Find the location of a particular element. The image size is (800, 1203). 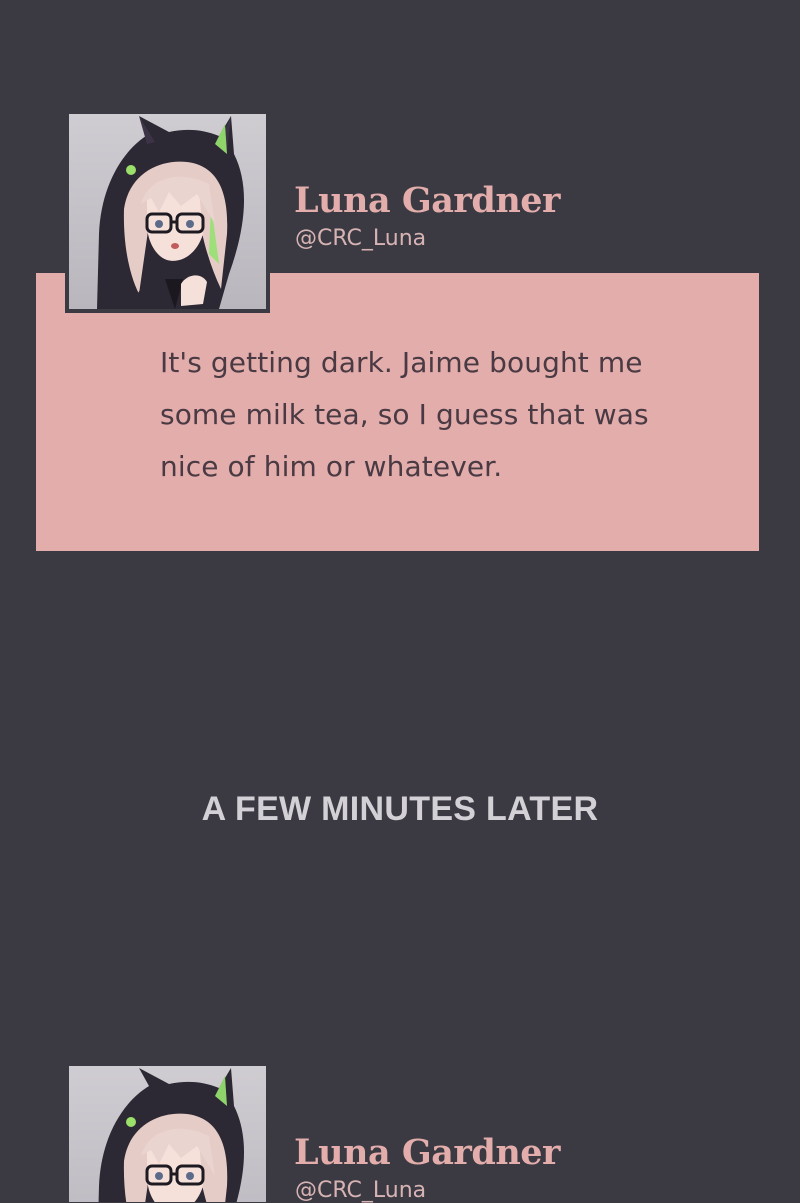

time-skip-caption: A FEW MINUTES LATER is located at coordinates (400, 809).